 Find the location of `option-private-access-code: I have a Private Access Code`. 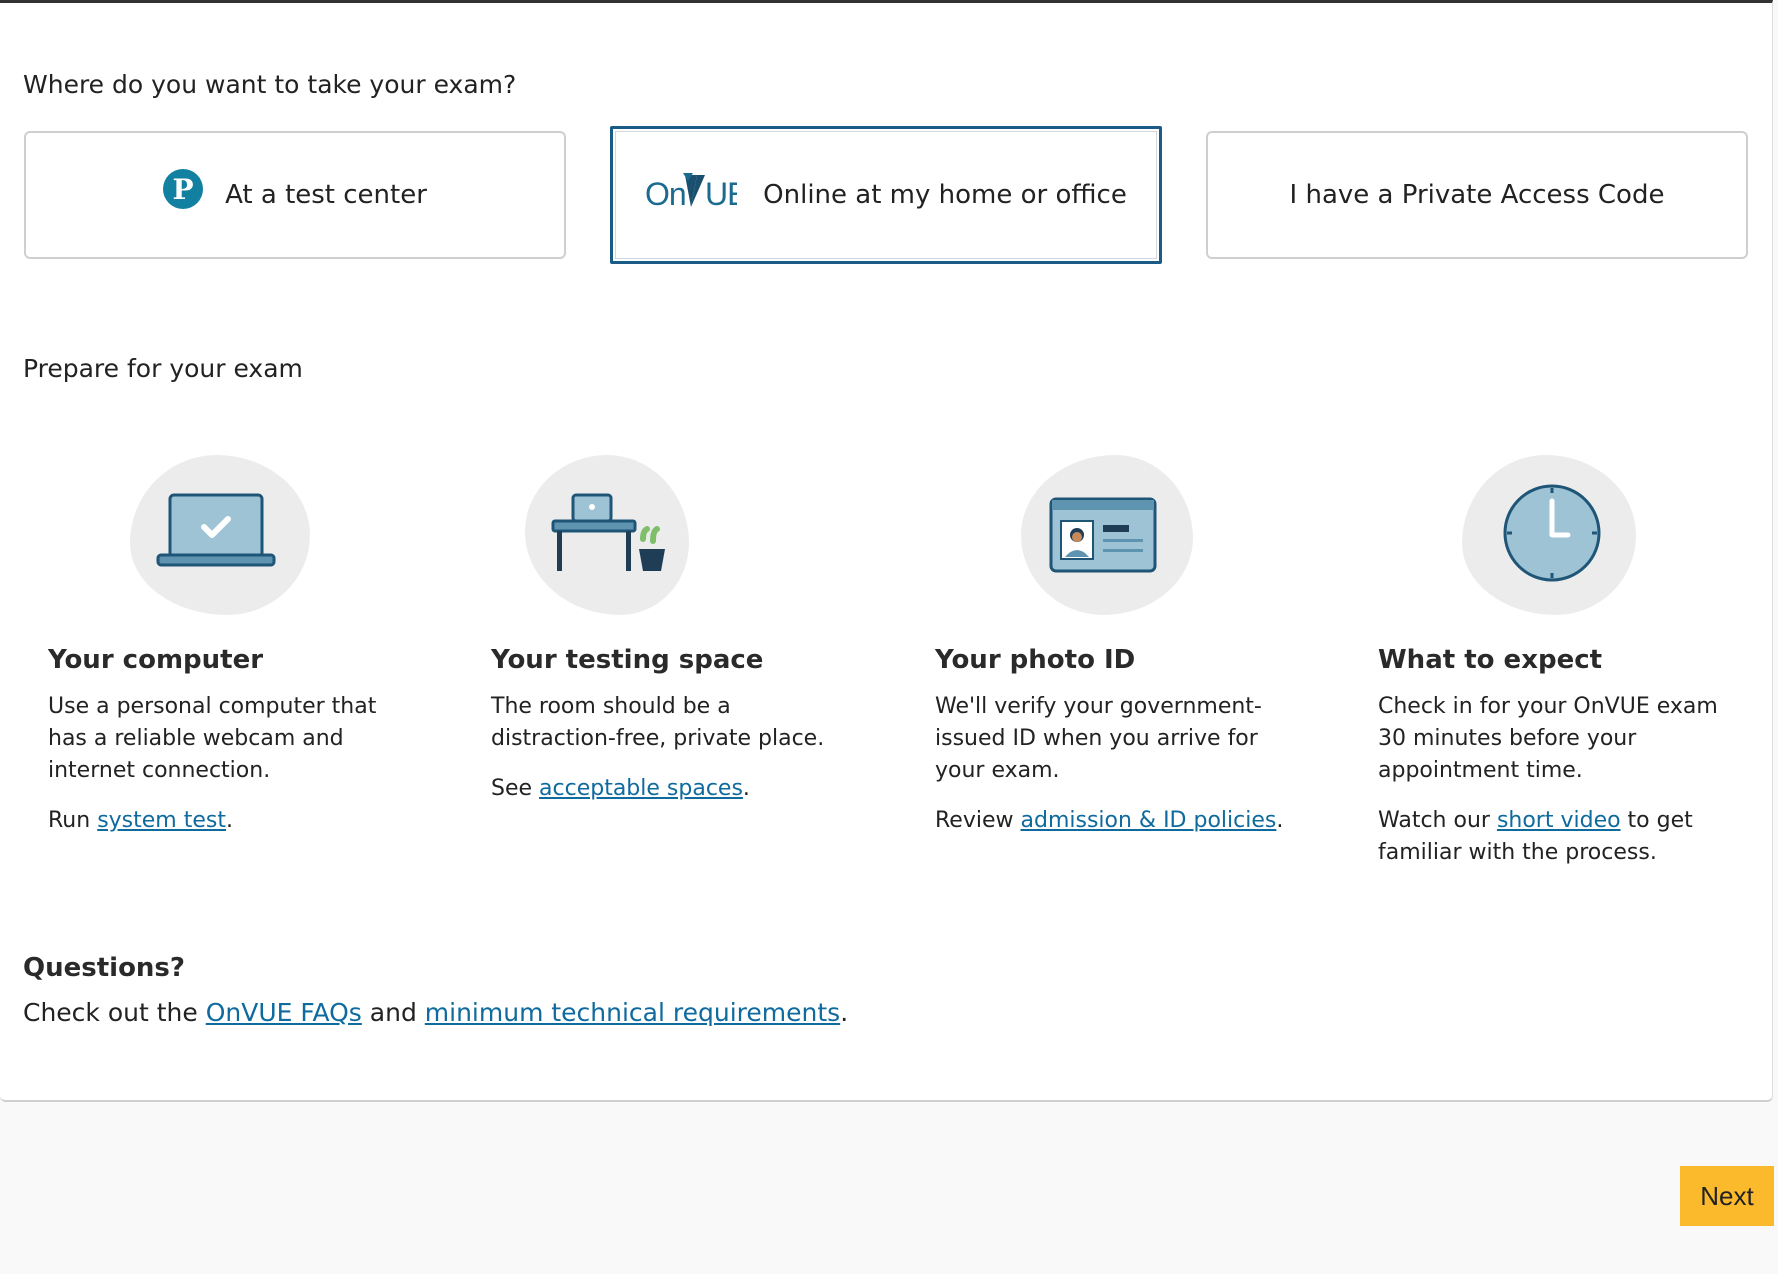

option-private-access-code: I have a Private Access Code is located at coordinates (1477, 195).